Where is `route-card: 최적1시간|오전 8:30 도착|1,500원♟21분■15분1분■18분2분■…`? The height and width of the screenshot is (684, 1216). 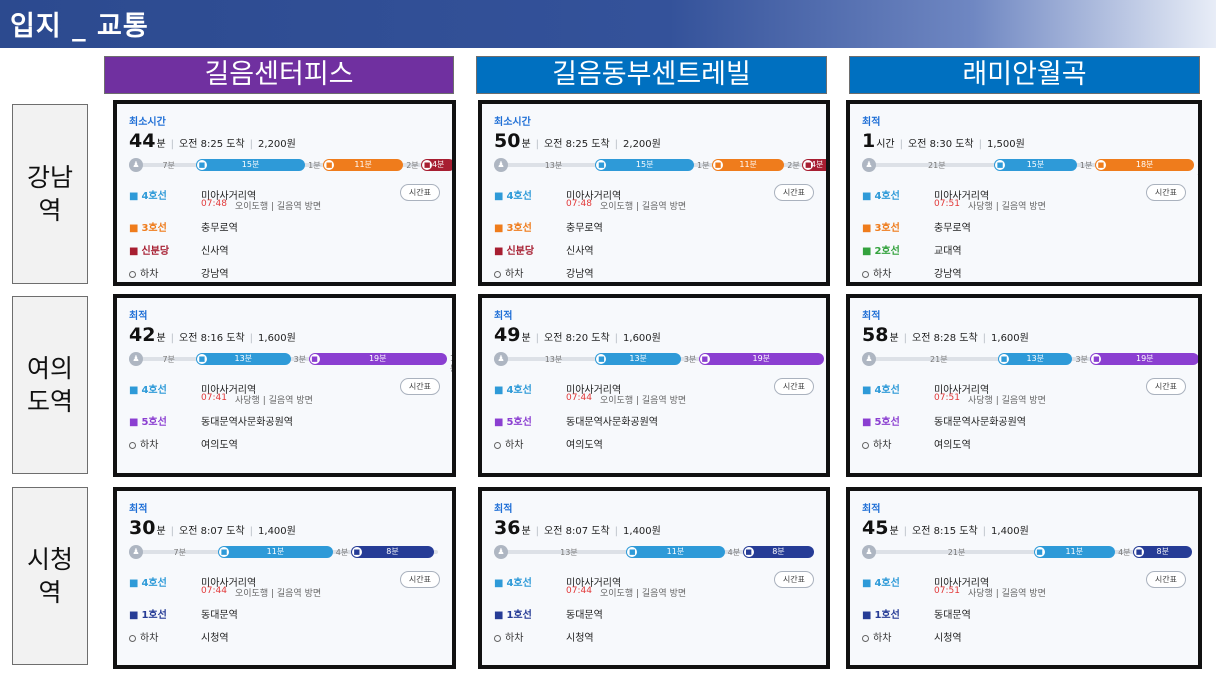
route-card: 최적1시간|오전 8:30 도착|1,500원♟21분■15분1분■18분2분■… is located at coordinates (1024, 193).